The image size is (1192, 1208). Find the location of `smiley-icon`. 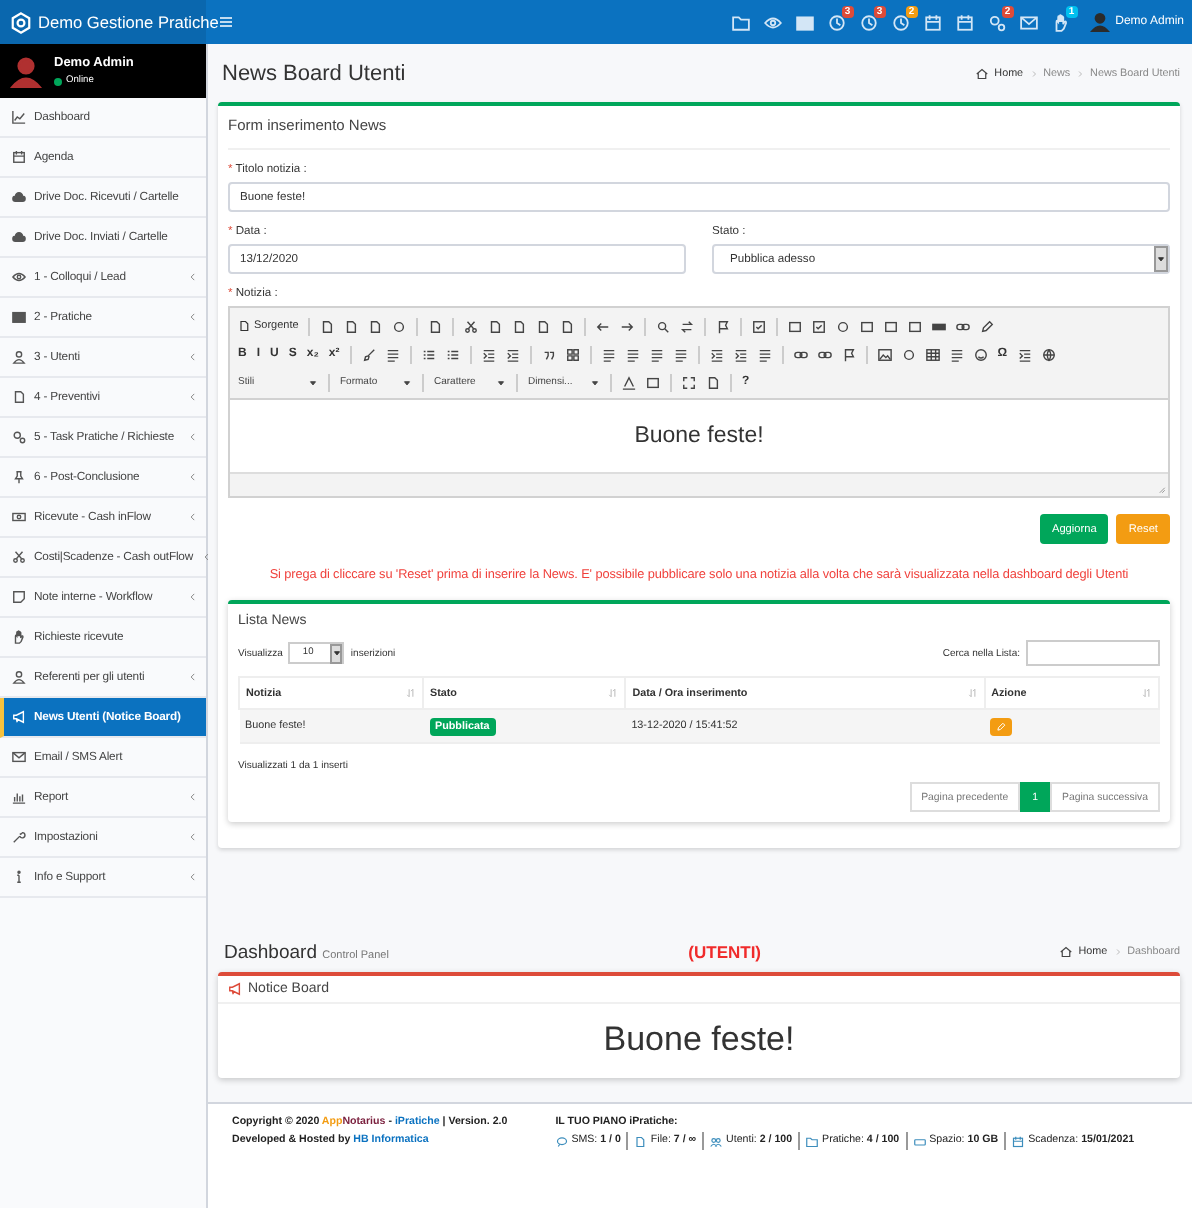

smiley-icon is located at coordinates (980, 354).